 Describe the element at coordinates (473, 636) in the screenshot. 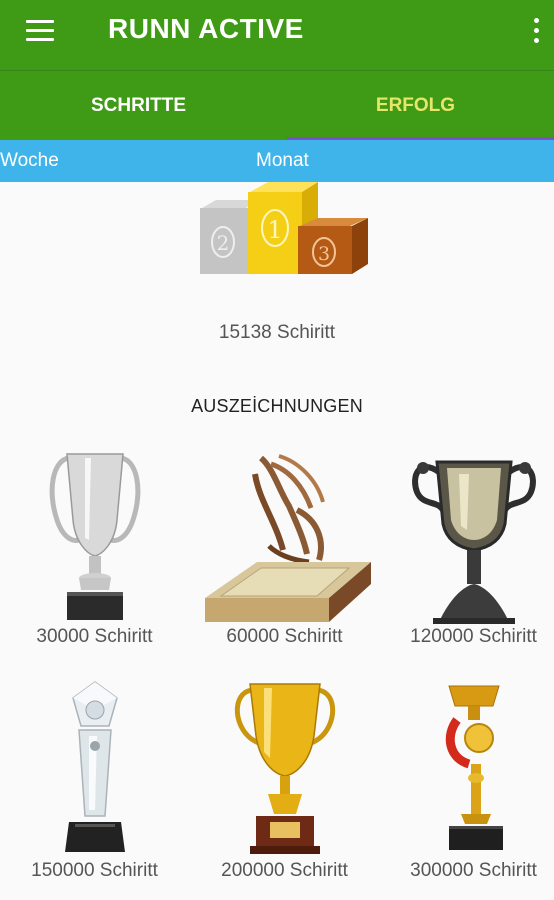

I see `award-label: 120000 Schiritt` at that location.